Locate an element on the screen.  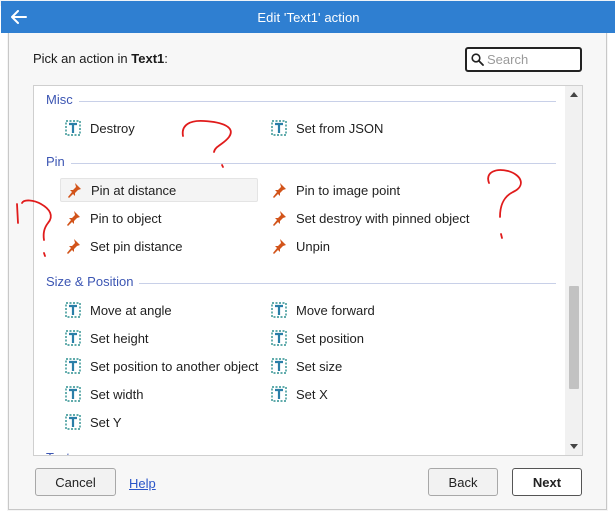
object-name: Text1 is located at coordinates (148, 58).